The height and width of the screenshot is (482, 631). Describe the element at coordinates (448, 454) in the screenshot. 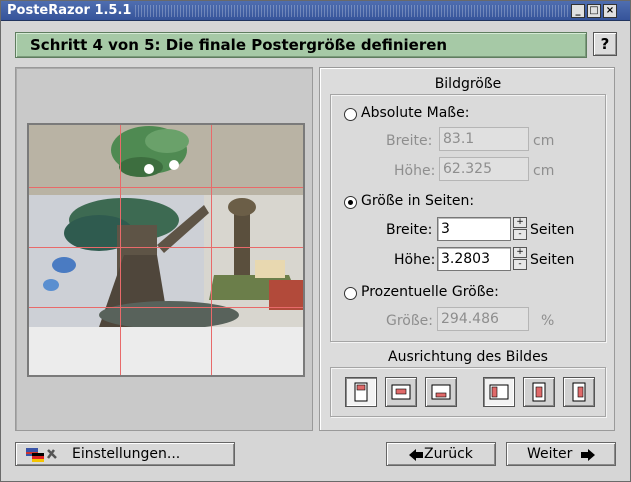

I see `back-button-label: Zurück` at that location.